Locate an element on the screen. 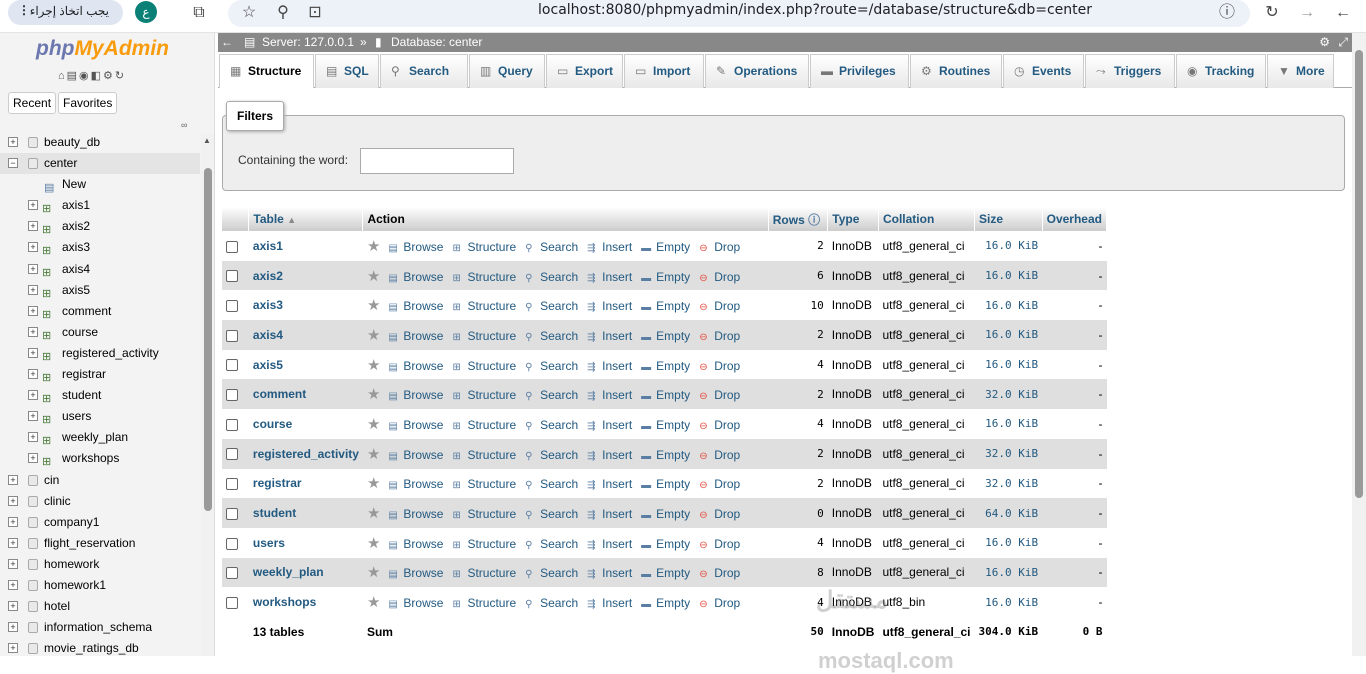 The image size is (1366, 674). table-name-link: comment is located at coordinates (305, 394).